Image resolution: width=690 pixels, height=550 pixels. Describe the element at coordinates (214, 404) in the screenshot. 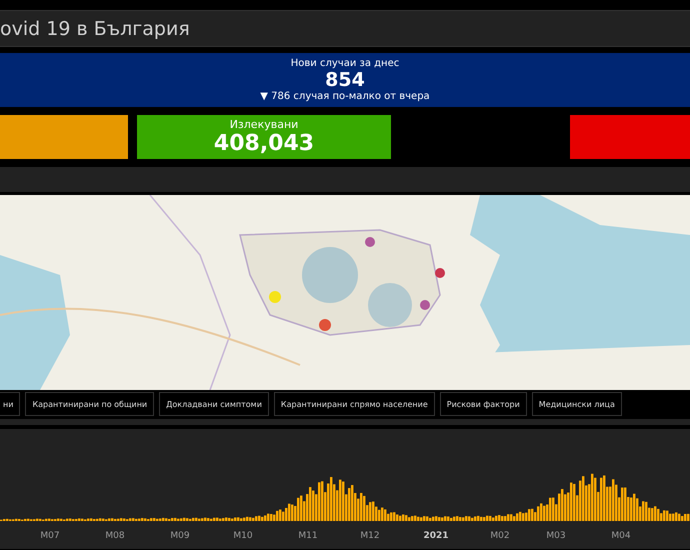

I see `tab: Докладвани симптоми` at that location.